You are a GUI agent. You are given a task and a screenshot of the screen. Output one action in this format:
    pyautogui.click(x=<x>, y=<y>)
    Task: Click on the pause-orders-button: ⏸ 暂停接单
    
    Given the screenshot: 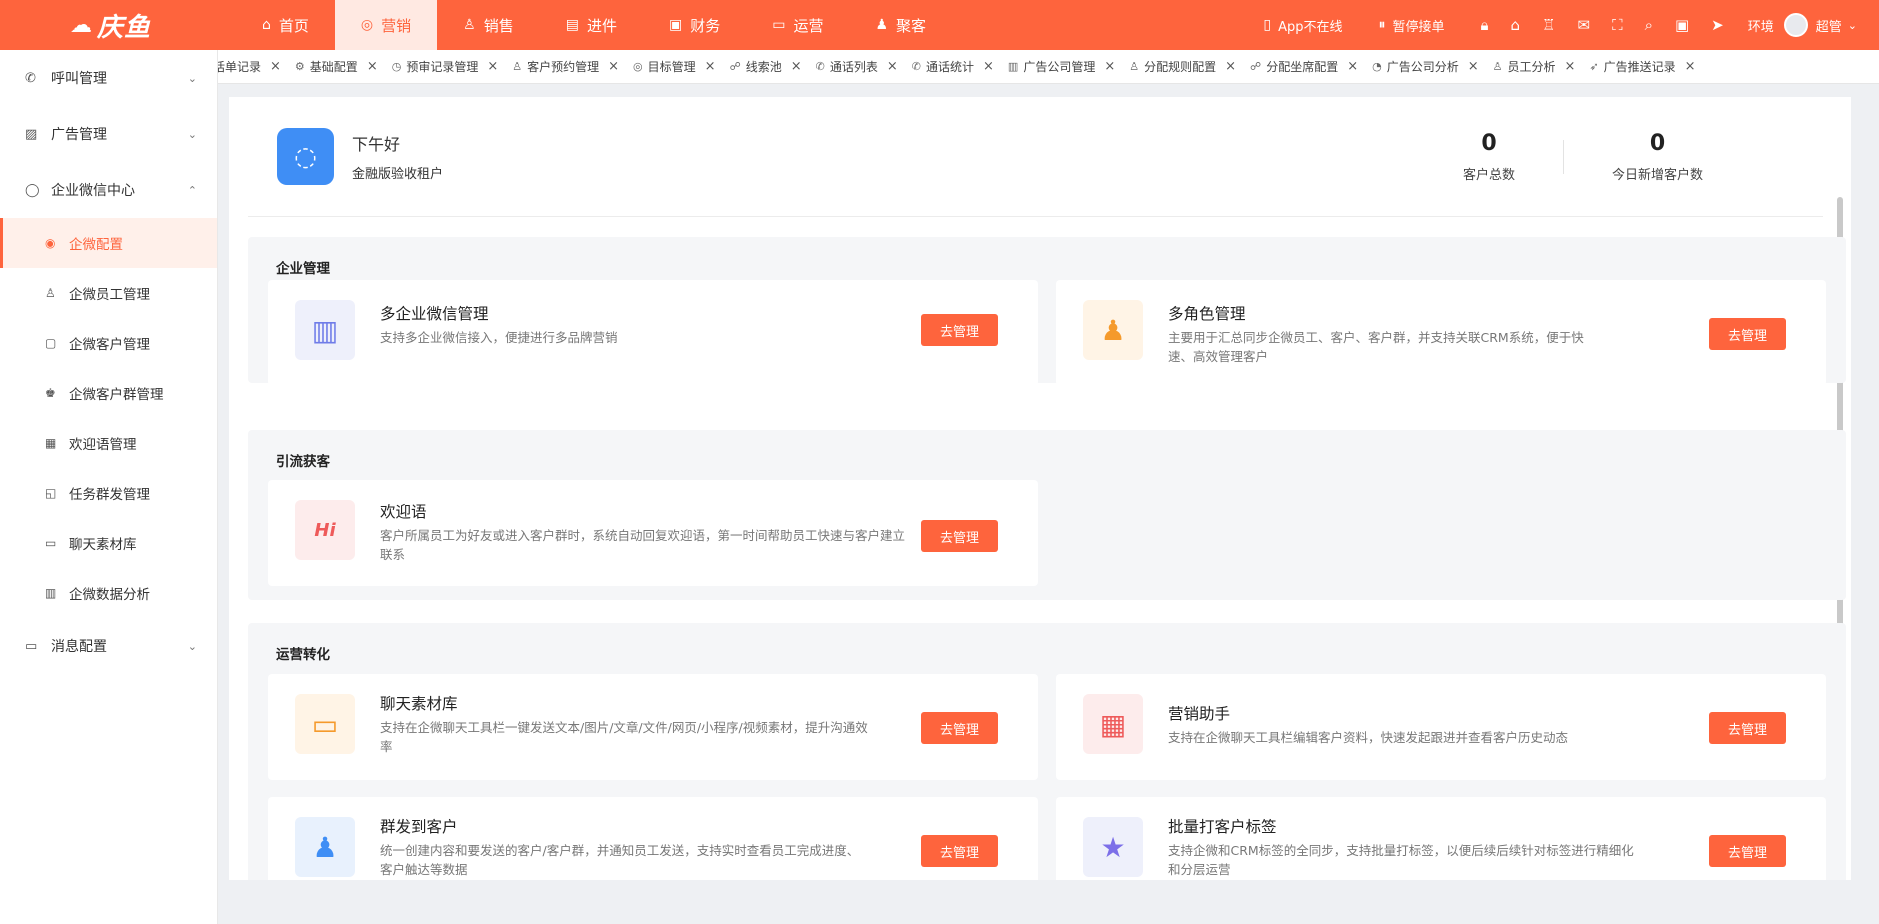 What is the action you would take?
    pyautogui.click(x=1412, y=25)
    